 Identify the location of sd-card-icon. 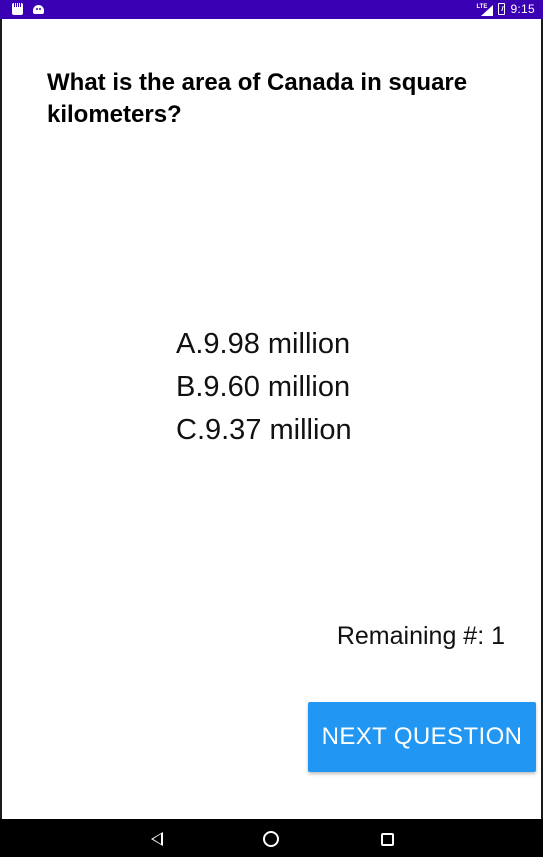
(17, 9).